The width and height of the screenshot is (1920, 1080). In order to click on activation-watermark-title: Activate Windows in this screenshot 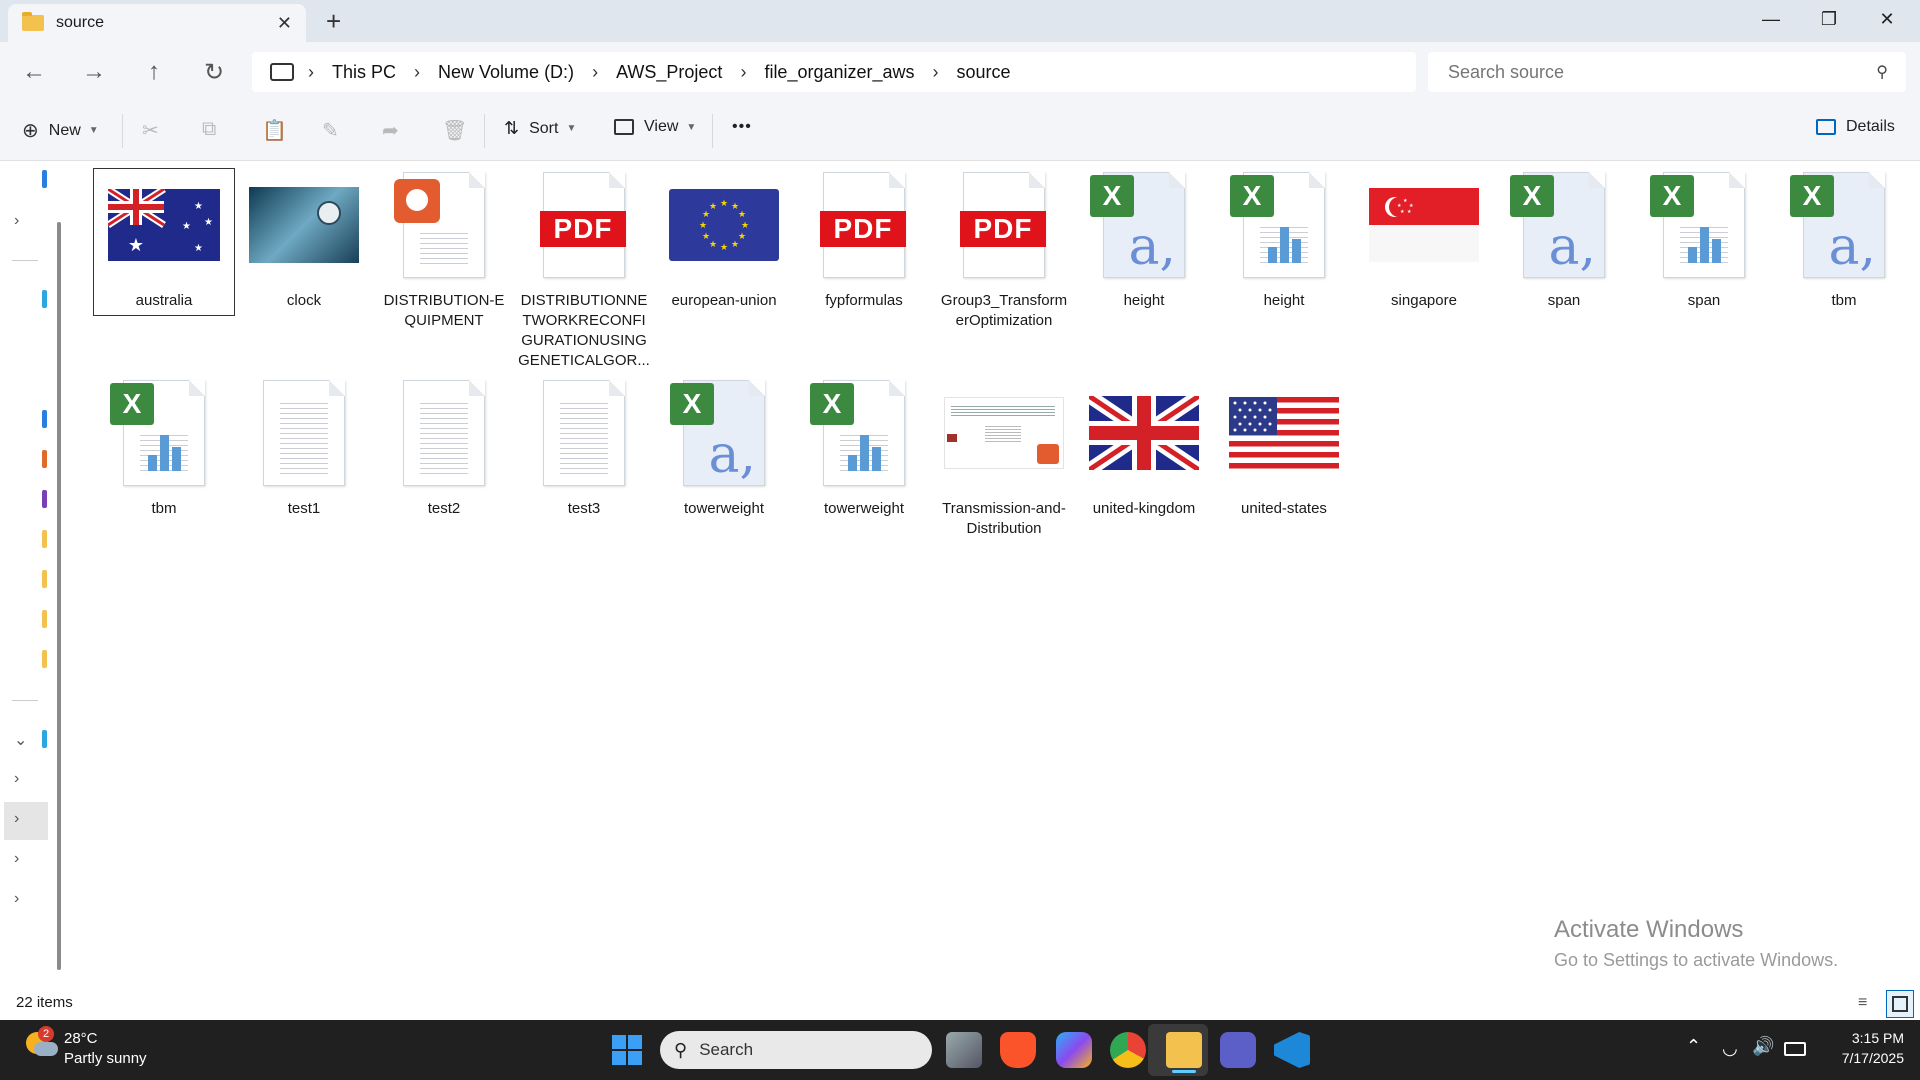, I will do `click(1649, 929)`.